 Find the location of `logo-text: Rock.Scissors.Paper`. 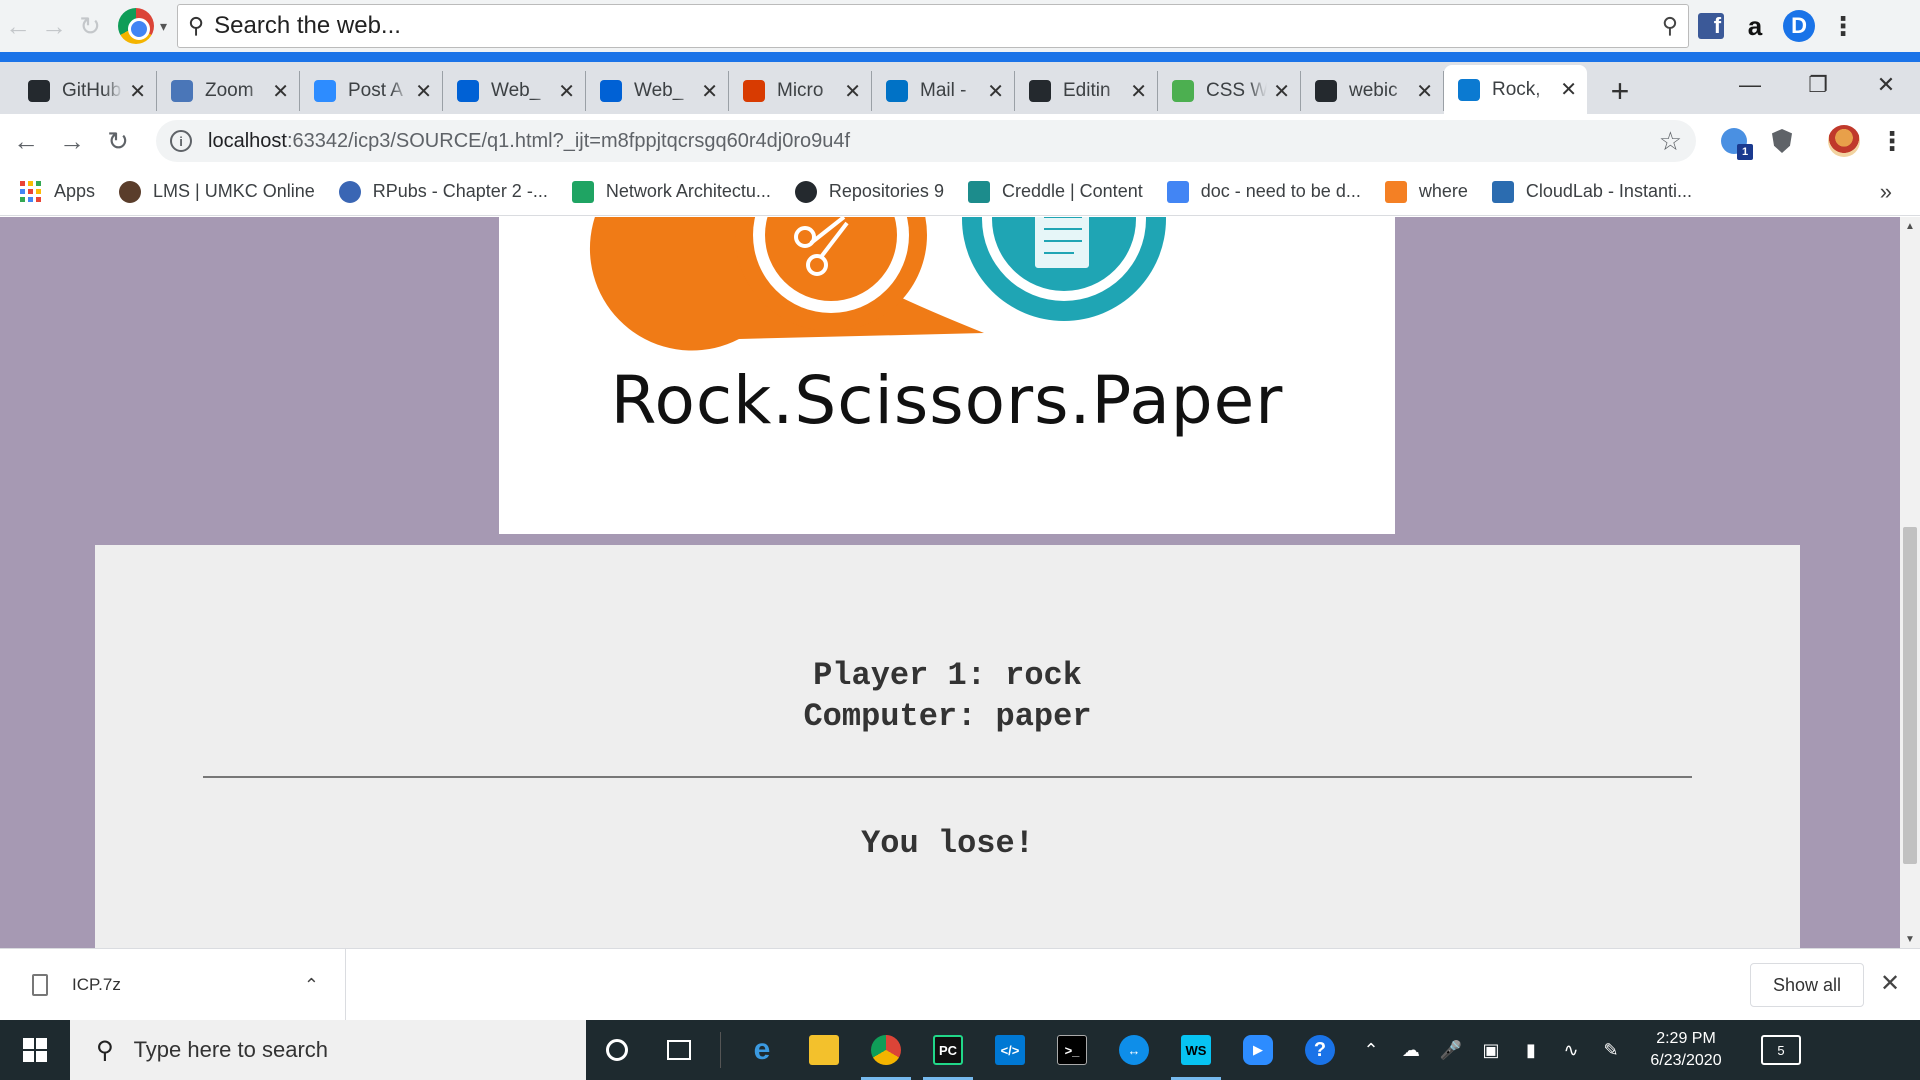

logo-text: Rock.Scissors.Paper is located at coordinates (947, 400).